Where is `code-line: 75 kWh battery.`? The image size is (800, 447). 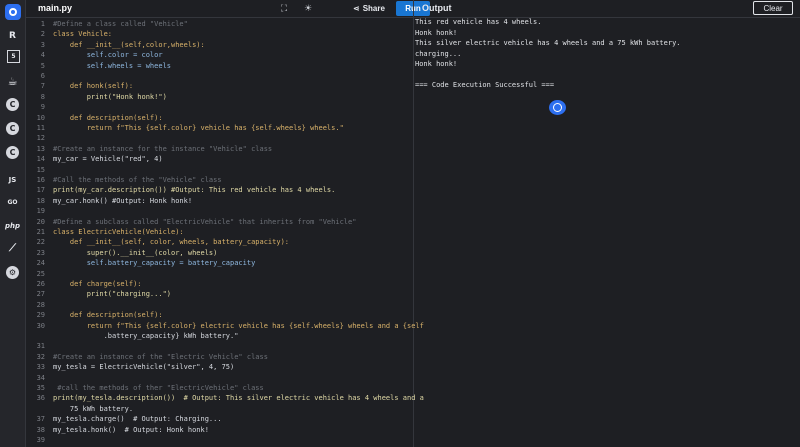
code-line: 75 kWh battery. is located at coordinates (93, 409).